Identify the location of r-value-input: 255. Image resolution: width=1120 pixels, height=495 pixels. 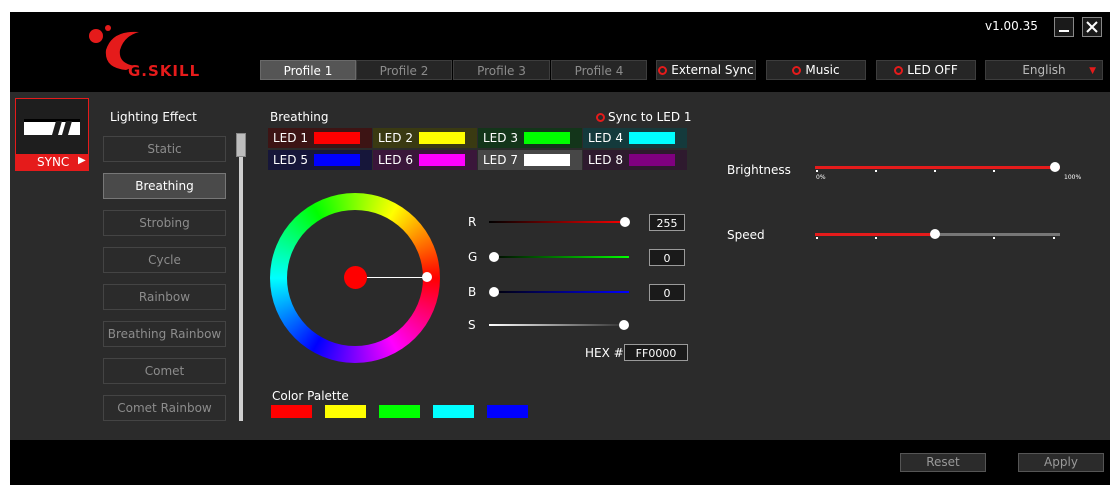
(667, 222).